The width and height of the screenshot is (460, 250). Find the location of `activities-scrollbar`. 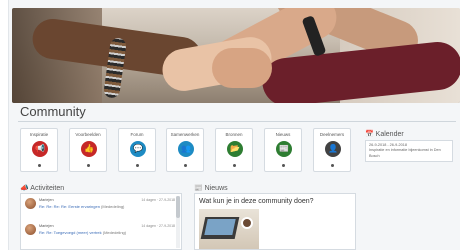

activities-scrollbar is located at coordinates (178, 222).